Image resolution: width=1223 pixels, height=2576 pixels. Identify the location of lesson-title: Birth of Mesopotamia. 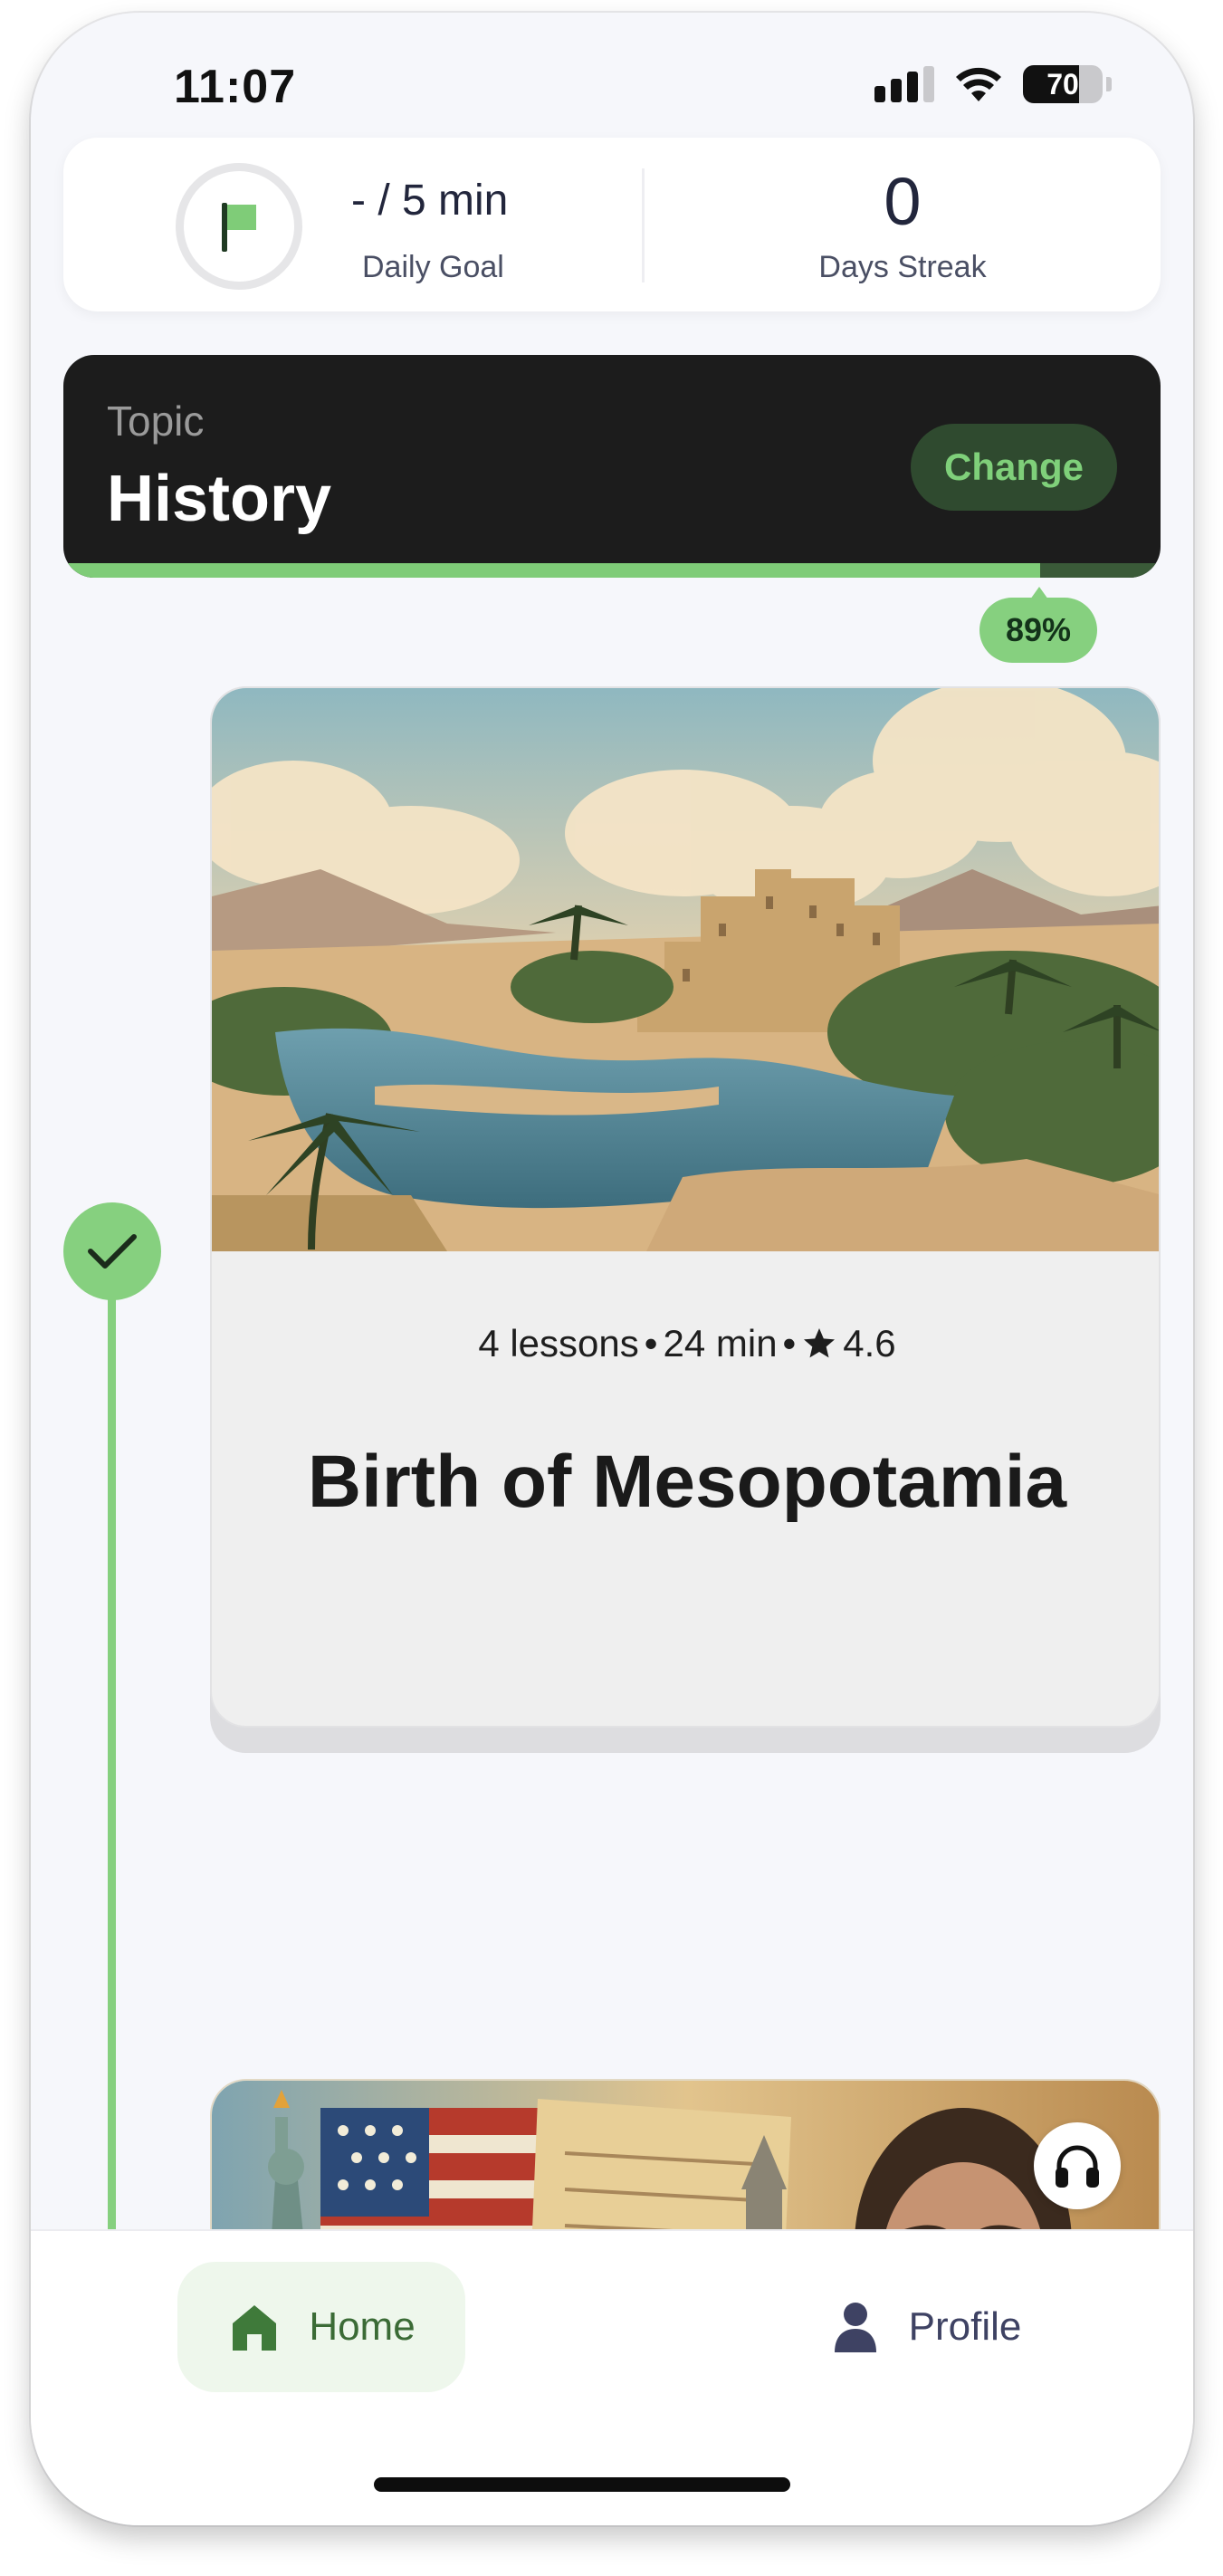
(687, 1482).